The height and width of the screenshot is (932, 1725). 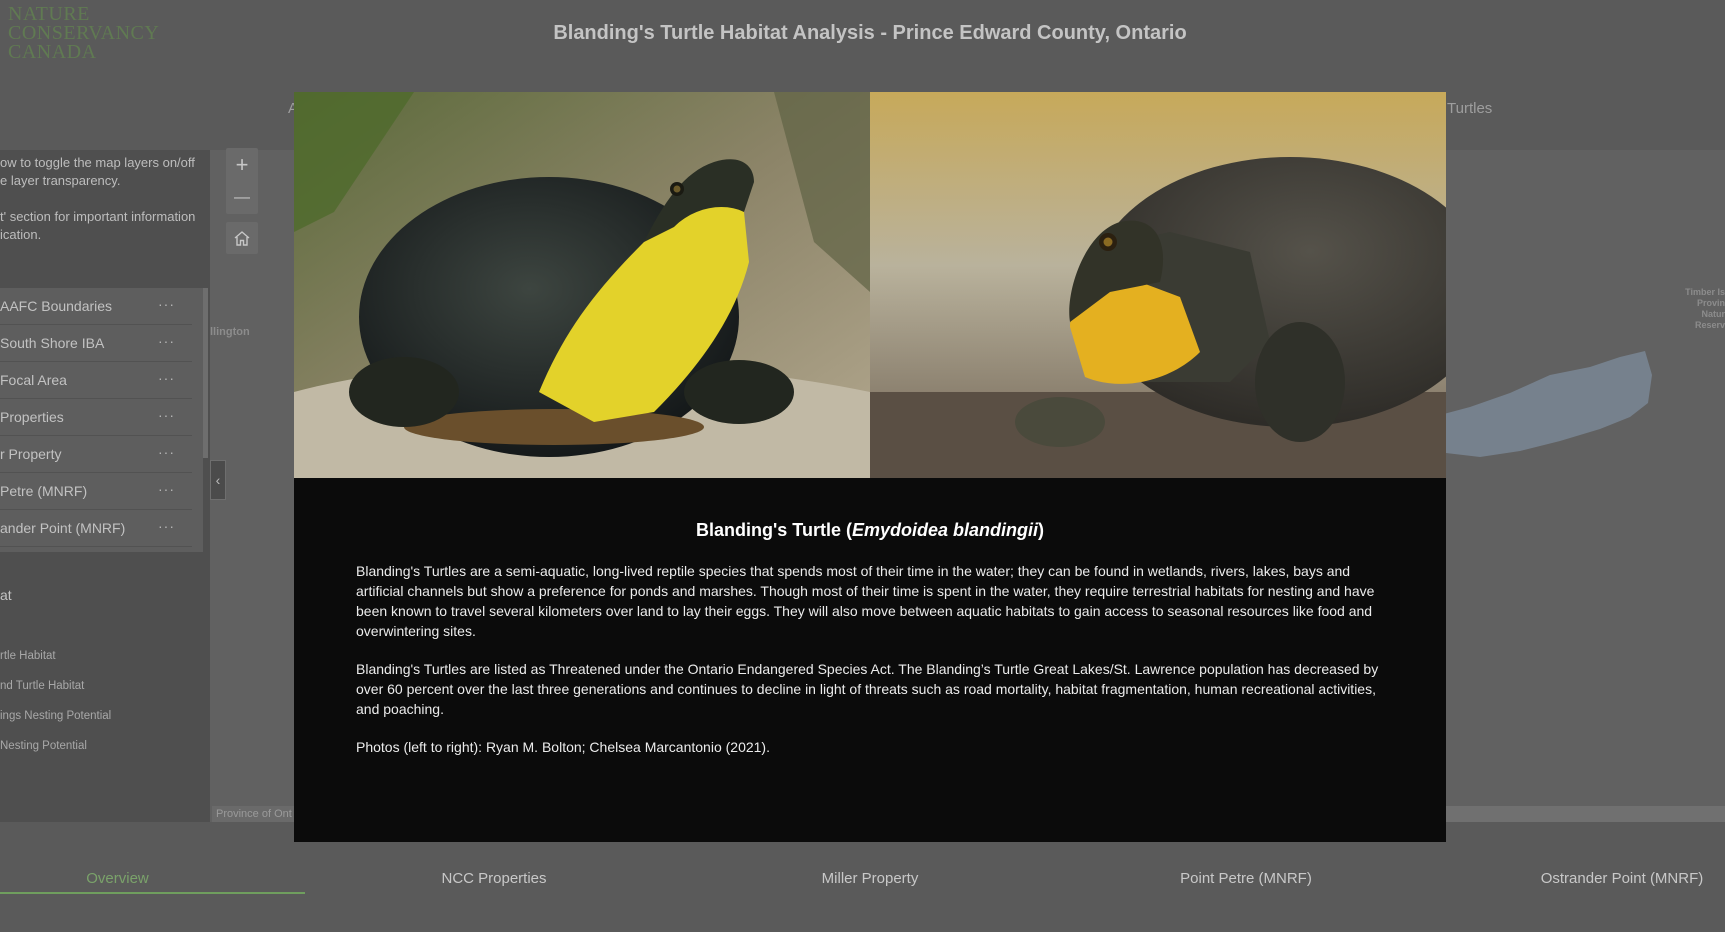 I want to click on nav-tab-turtles: Turtles, so click(x=1469, y=108).